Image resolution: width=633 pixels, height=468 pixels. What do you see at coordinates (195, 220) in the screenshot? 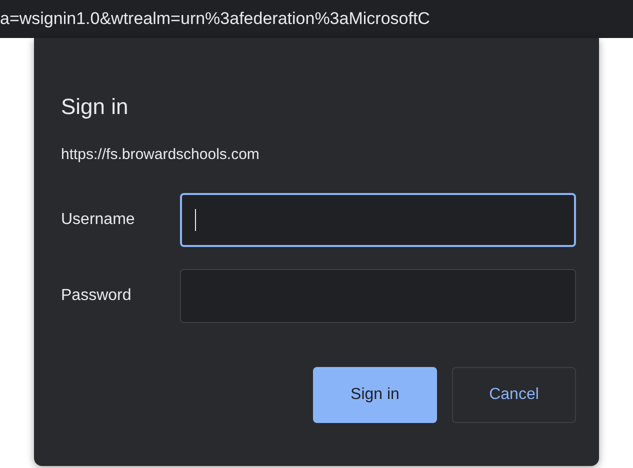
I see `text-cursor` at bounding box center [195, 220].